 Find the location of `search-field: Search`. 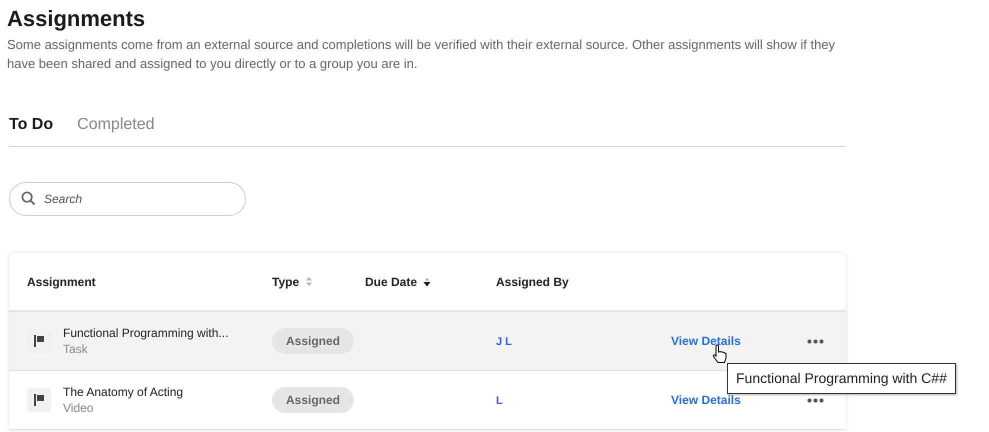

search-field: Search is located at coordinates (127, 199).